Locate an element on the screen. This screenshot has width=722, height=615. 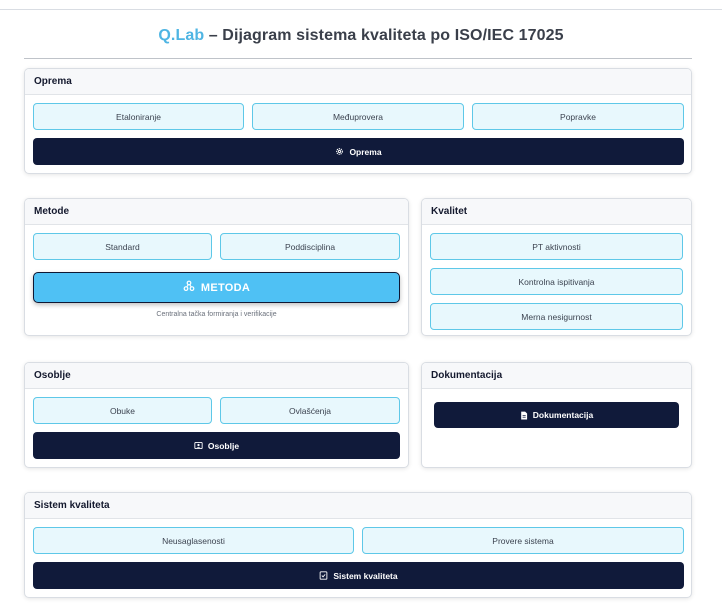
dokumentacija-button: Dokumentacija is located at coordinates (556, 415).